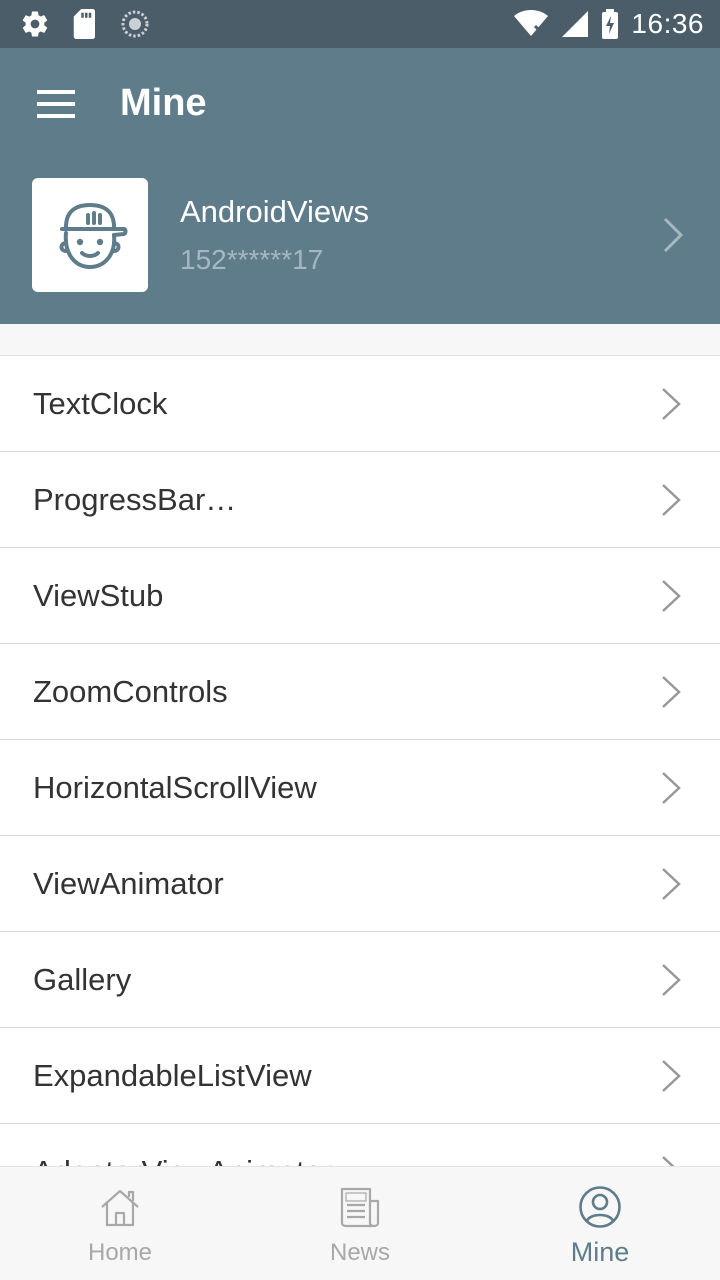 The height and width of the screenshot is (1280, 720). What do you see at coordinates (98, 595) in the screenshot?
I see `list-item-label: ViewStub` at bounding box center [98, 595].